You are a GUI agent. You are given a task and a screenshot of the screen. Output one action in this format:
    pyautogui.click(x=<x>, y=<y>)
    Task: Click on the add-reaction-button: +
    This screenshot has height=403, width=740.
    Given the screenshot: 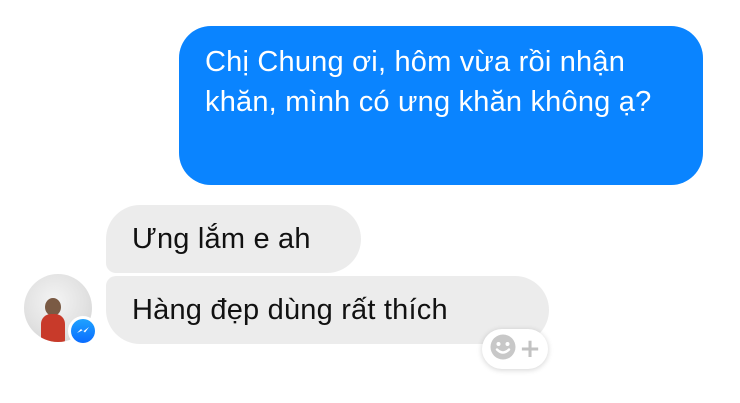 What is the action you would take?
    pyautogui.click(x=515, y=349)
    